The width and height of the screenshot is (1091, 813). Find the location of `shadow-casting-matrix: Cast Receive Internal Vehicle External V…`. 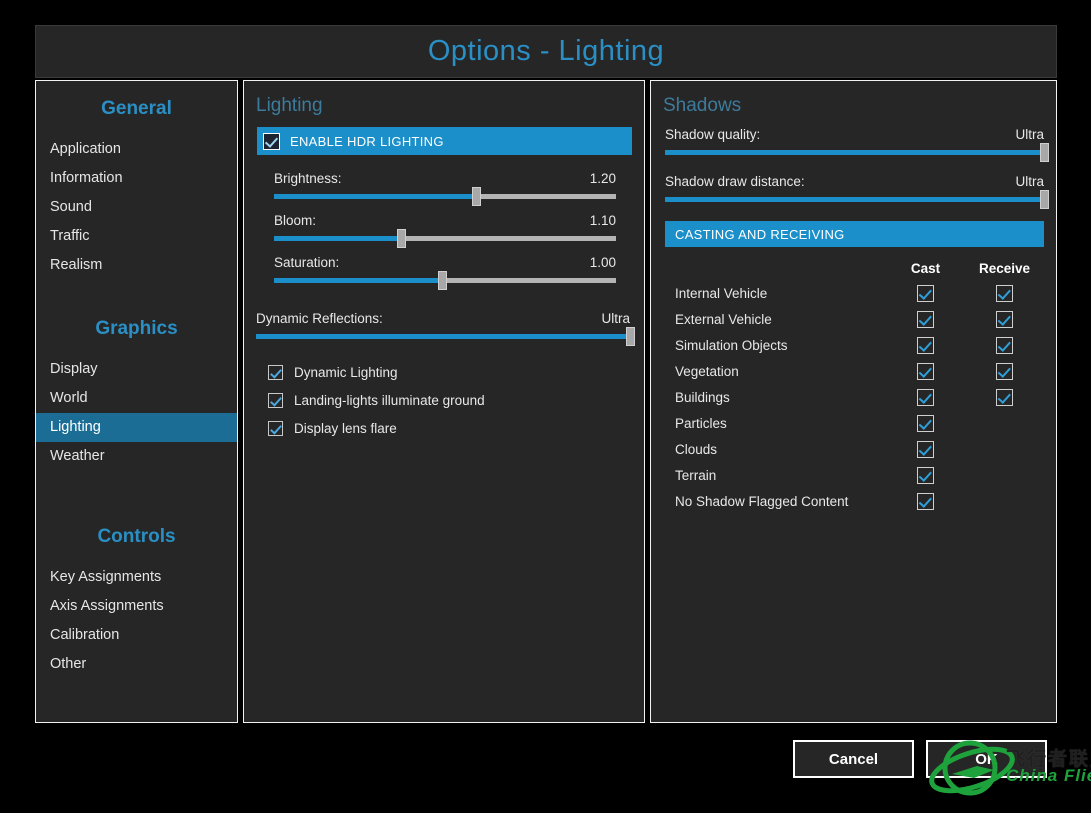

shadow-casting-matrix: Cast Receive Internal Vehicle External V… is located at coordinates (854, 385).